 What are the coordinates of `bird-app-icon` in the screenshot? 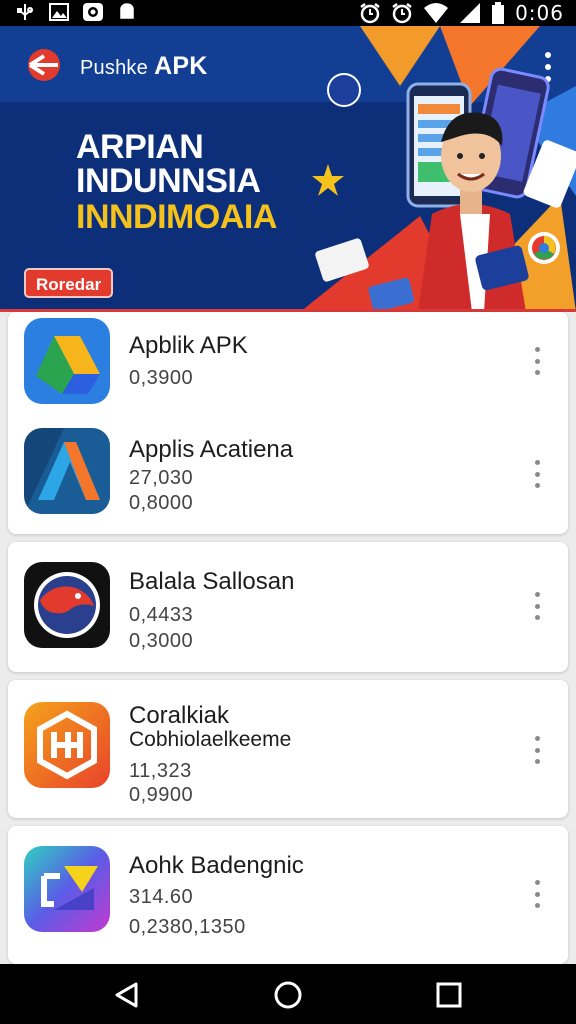 It's located at (67, 605).